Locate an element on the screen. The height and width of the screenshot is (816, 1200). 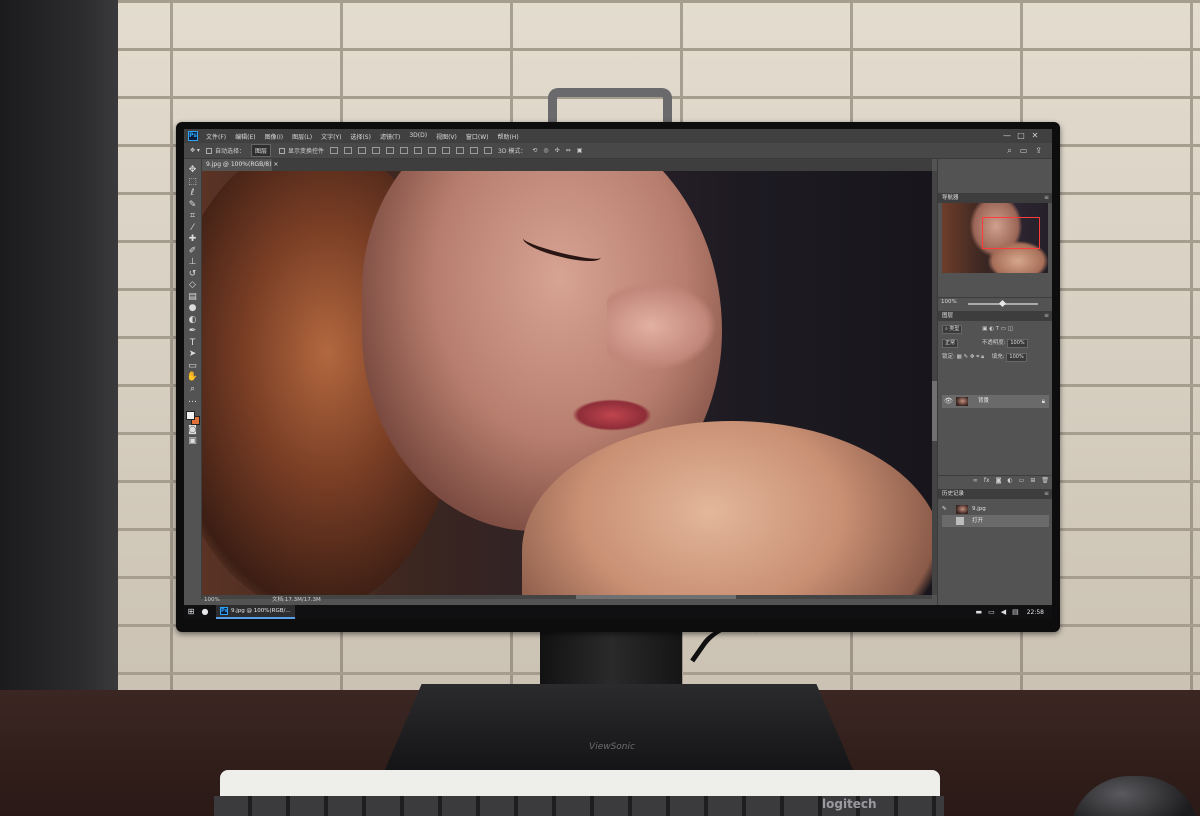
path-select-tool-icon: ➤ is located at coordinates (193, 355).